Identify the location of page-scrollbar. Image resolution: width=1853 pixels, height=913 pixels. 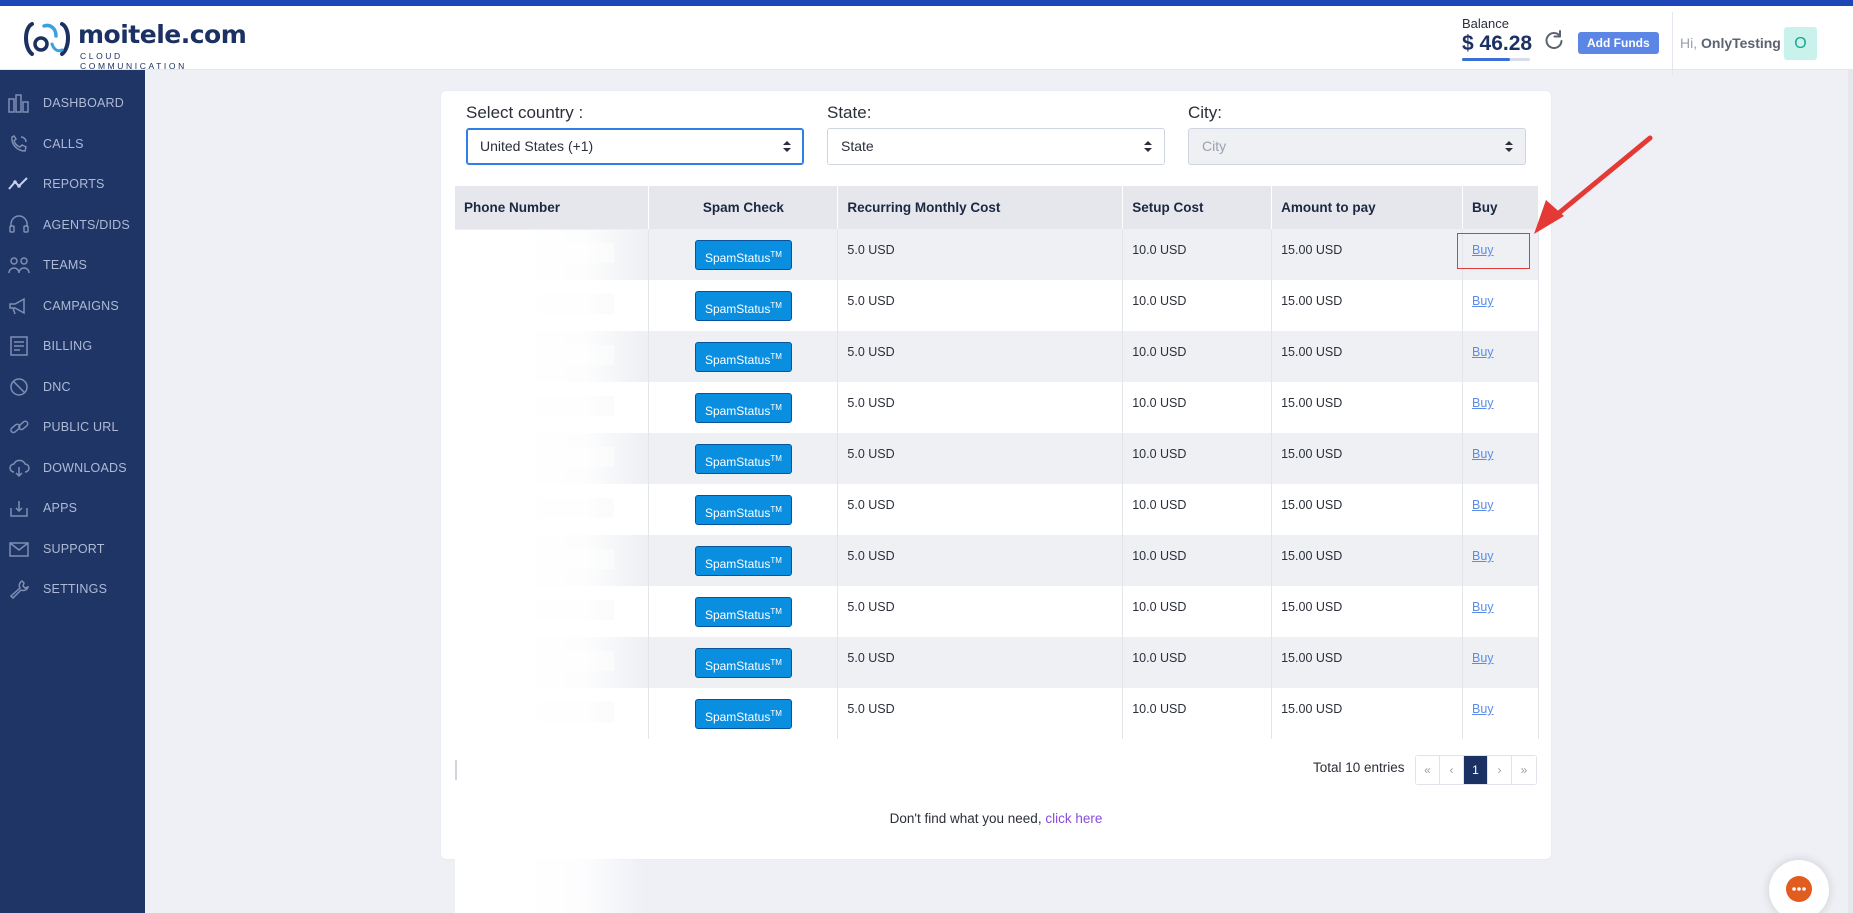
(1850, 491).